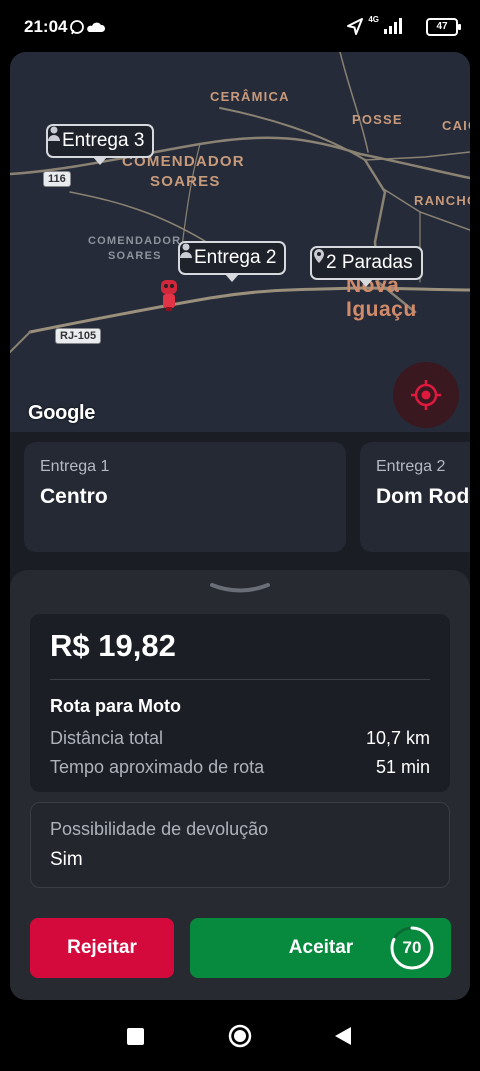 Image resolution: width=480 pixels, height=1071 pixels. Describe the element at coordinates (369, 262) in the screenshot. I see `marker-stops-label: 2 Paradas` at that location.